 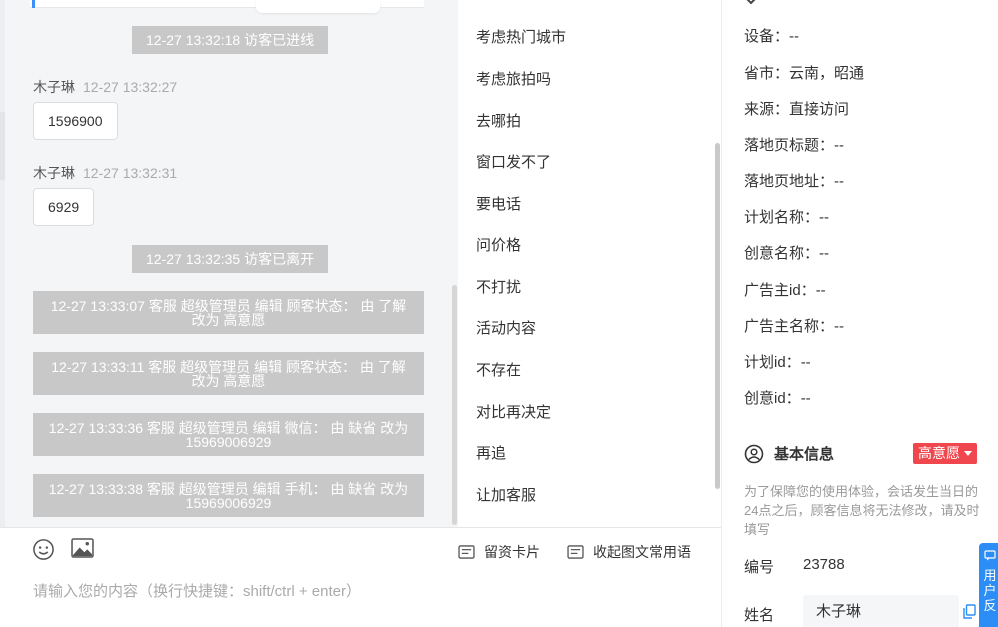 I want to click on name-label: 姓名, so click(x=759, y=615).